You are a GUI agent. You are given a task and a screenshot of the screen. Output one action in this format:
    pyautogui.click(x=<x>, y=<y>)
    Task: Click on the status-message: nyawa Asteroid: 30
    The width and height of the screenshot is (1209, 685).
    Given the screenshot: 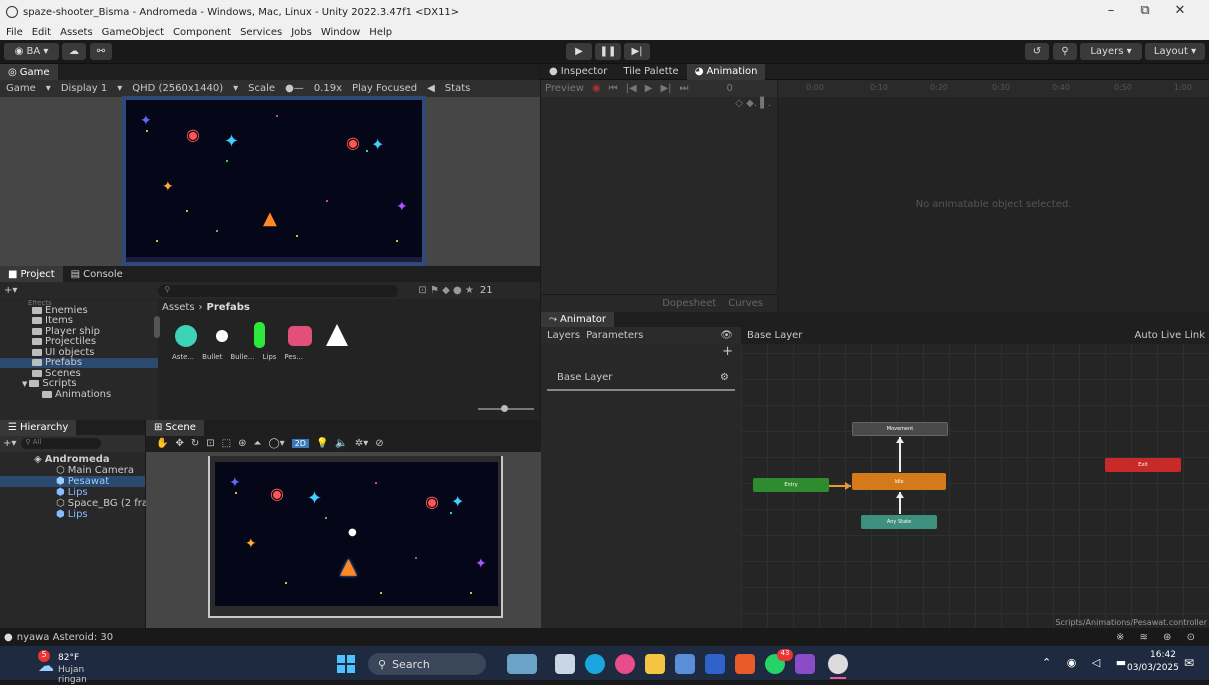 What is the action you would take?
    pyautogui.click(x=65, y=637)
    